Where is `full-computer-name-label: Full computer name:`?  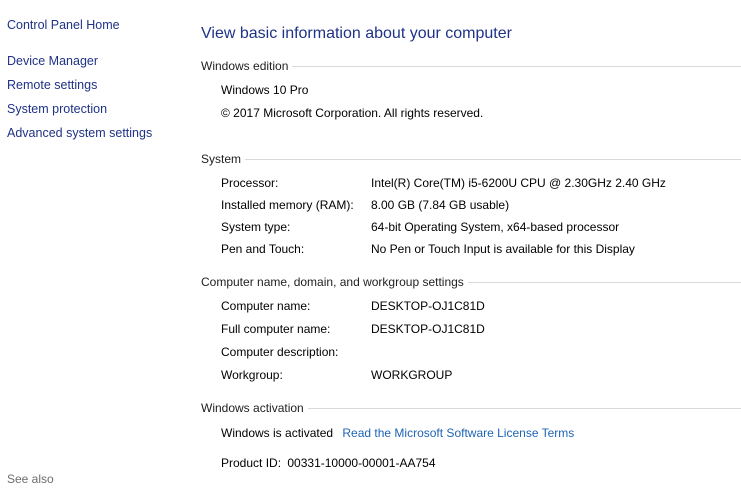 full-computer-name-label: Full computer name: is located at coordinates (276, 329).